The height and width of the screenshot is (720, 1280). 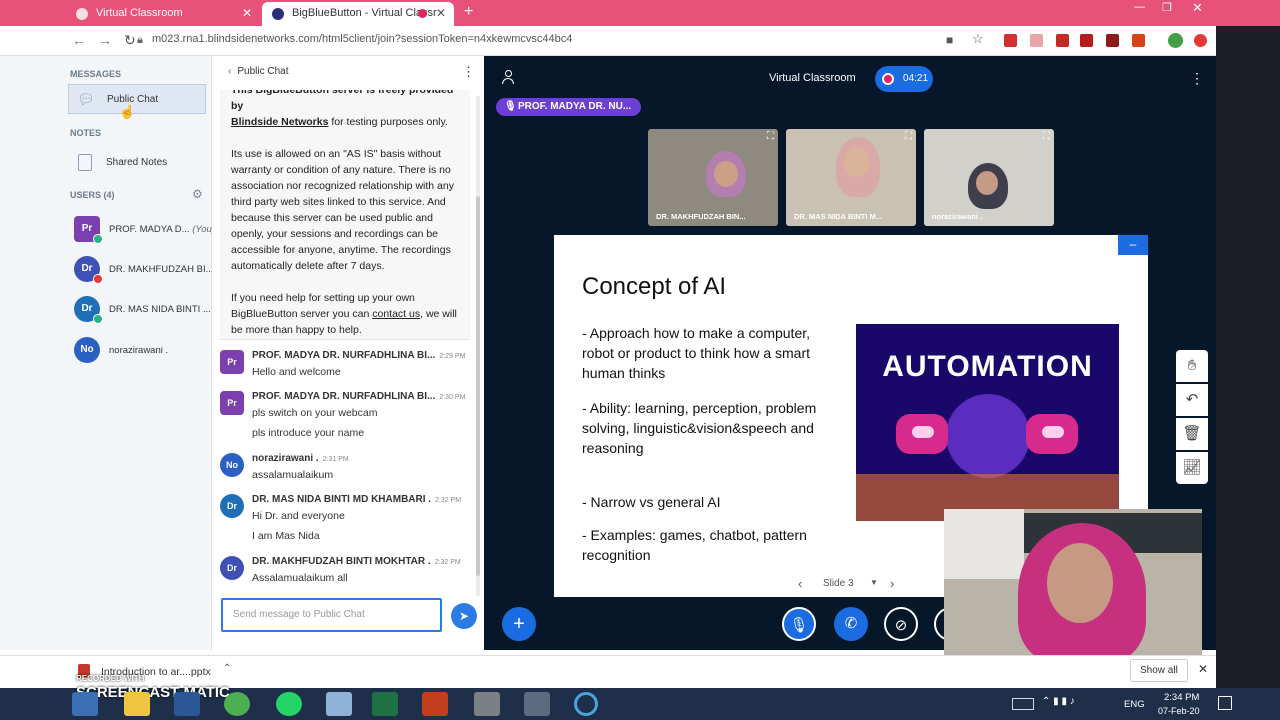 I want to click on avatar: Pr, so click(x=232, y=362).